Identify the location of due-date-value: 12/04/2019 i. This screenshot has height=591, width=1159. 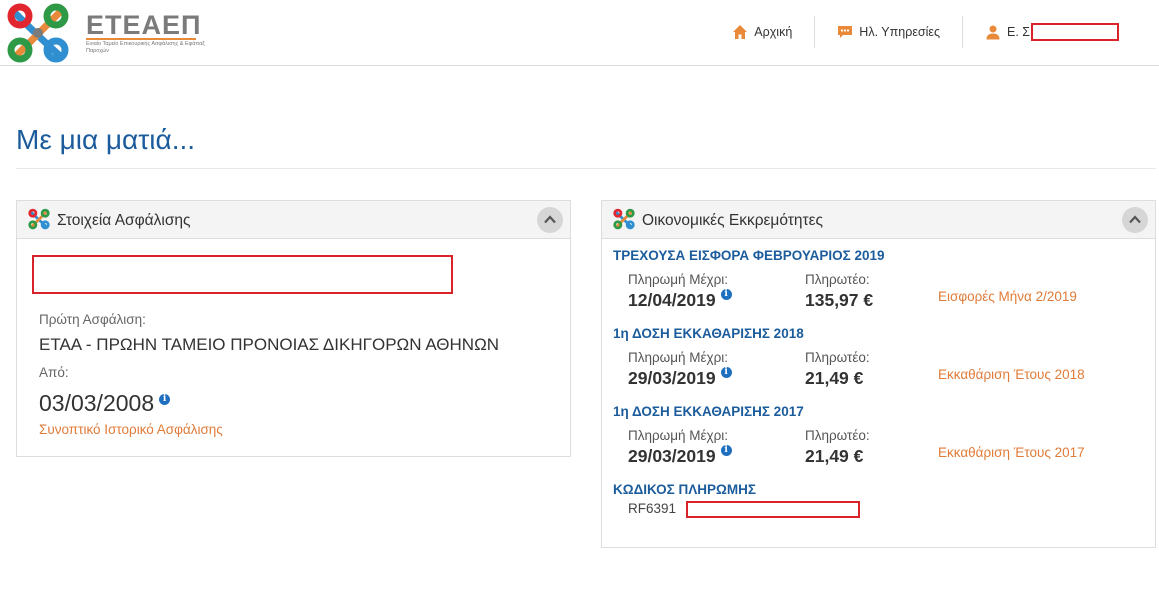
(680, 300).